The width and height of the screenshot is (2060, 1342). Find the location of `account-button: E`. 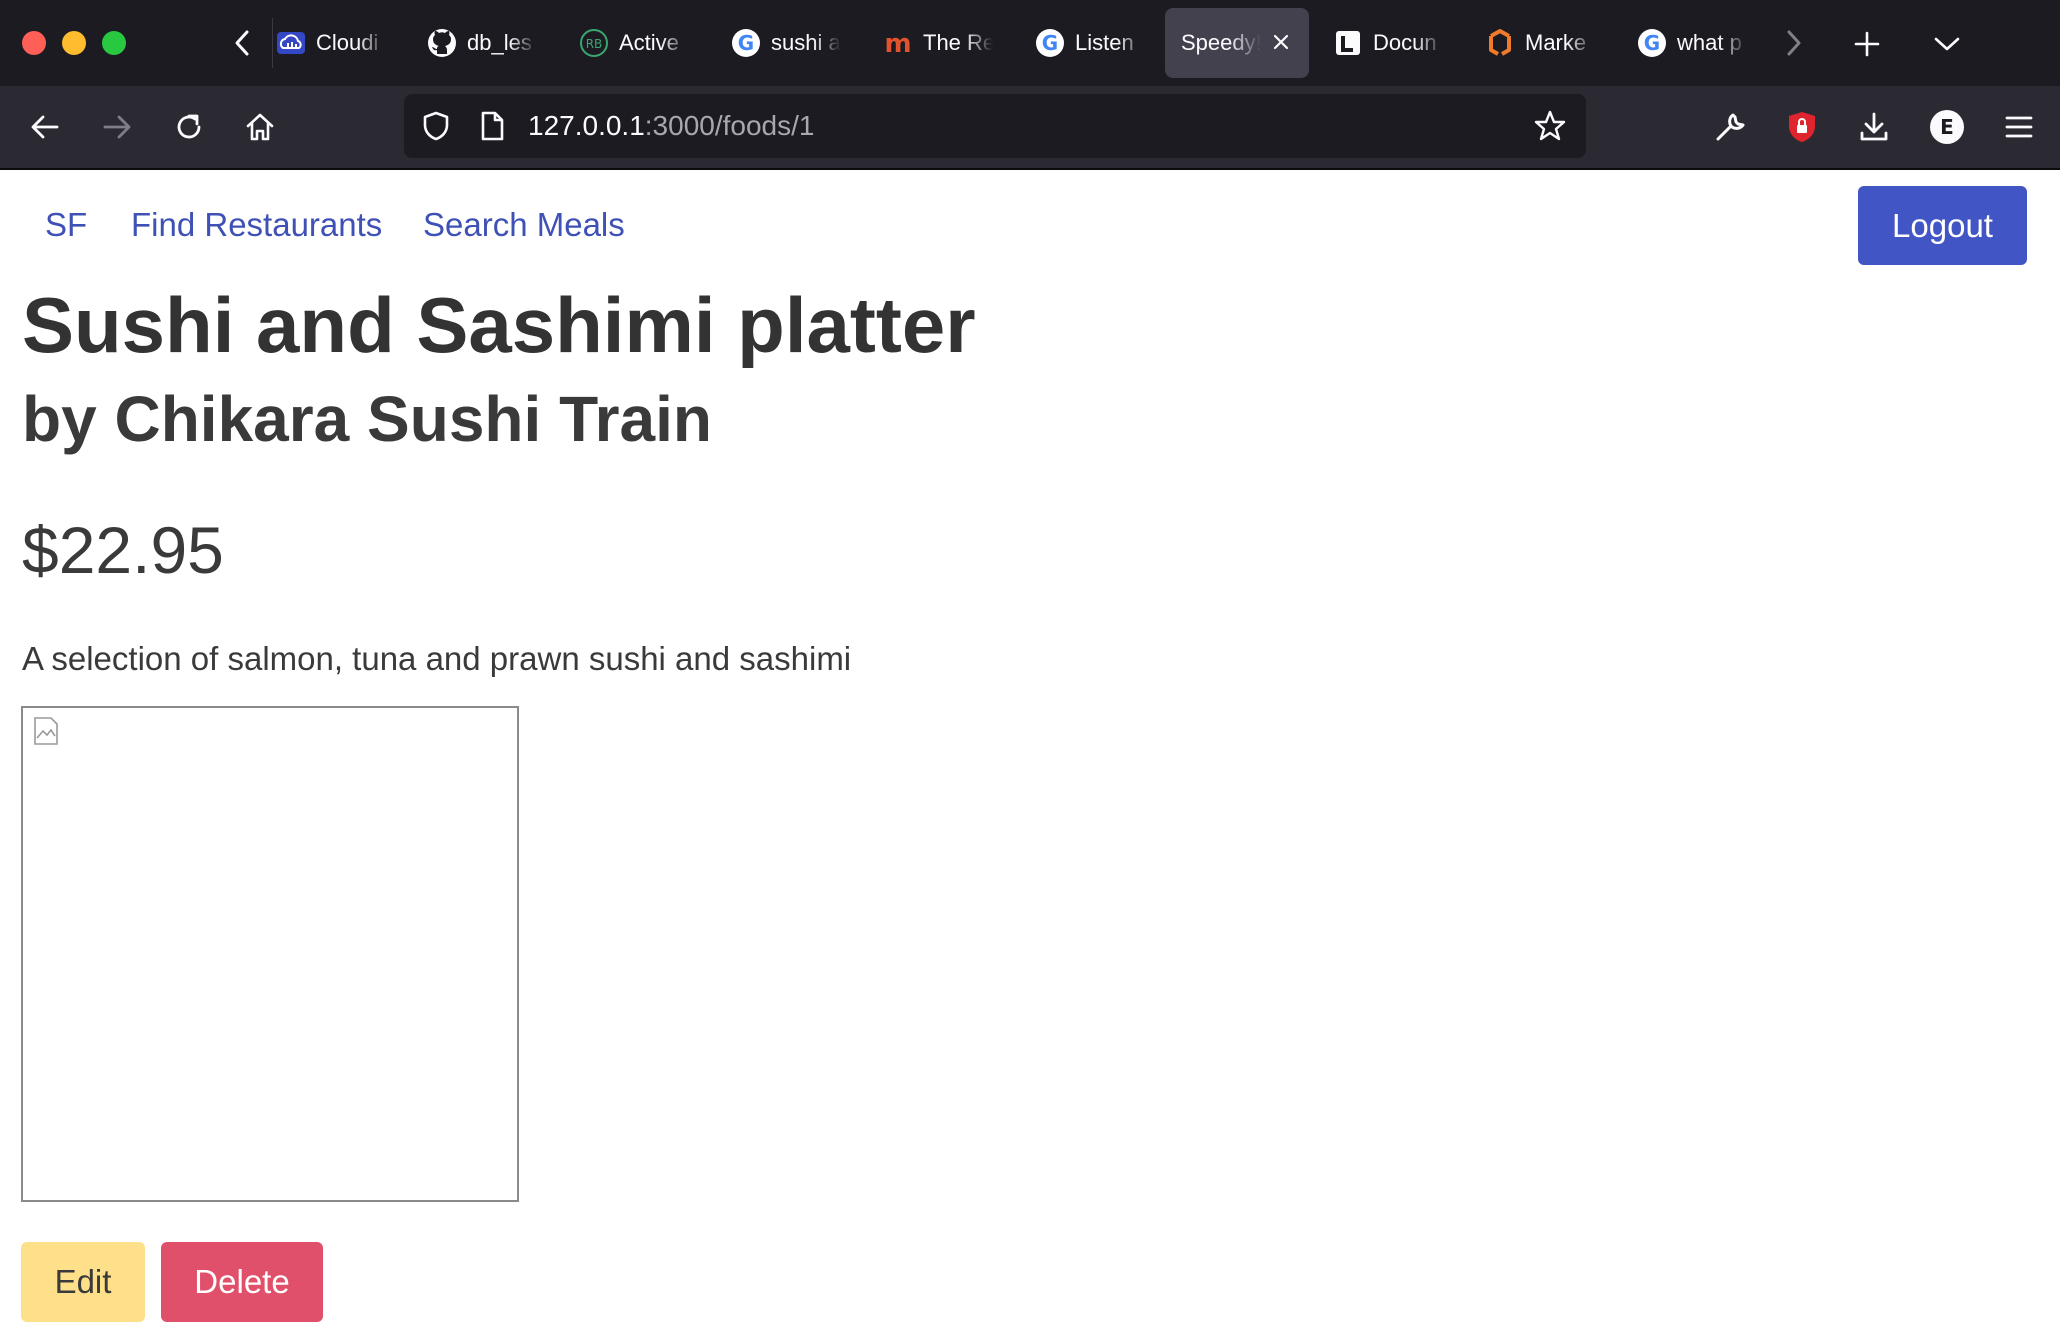

account-button: E is located at coordinates (1947, 127).